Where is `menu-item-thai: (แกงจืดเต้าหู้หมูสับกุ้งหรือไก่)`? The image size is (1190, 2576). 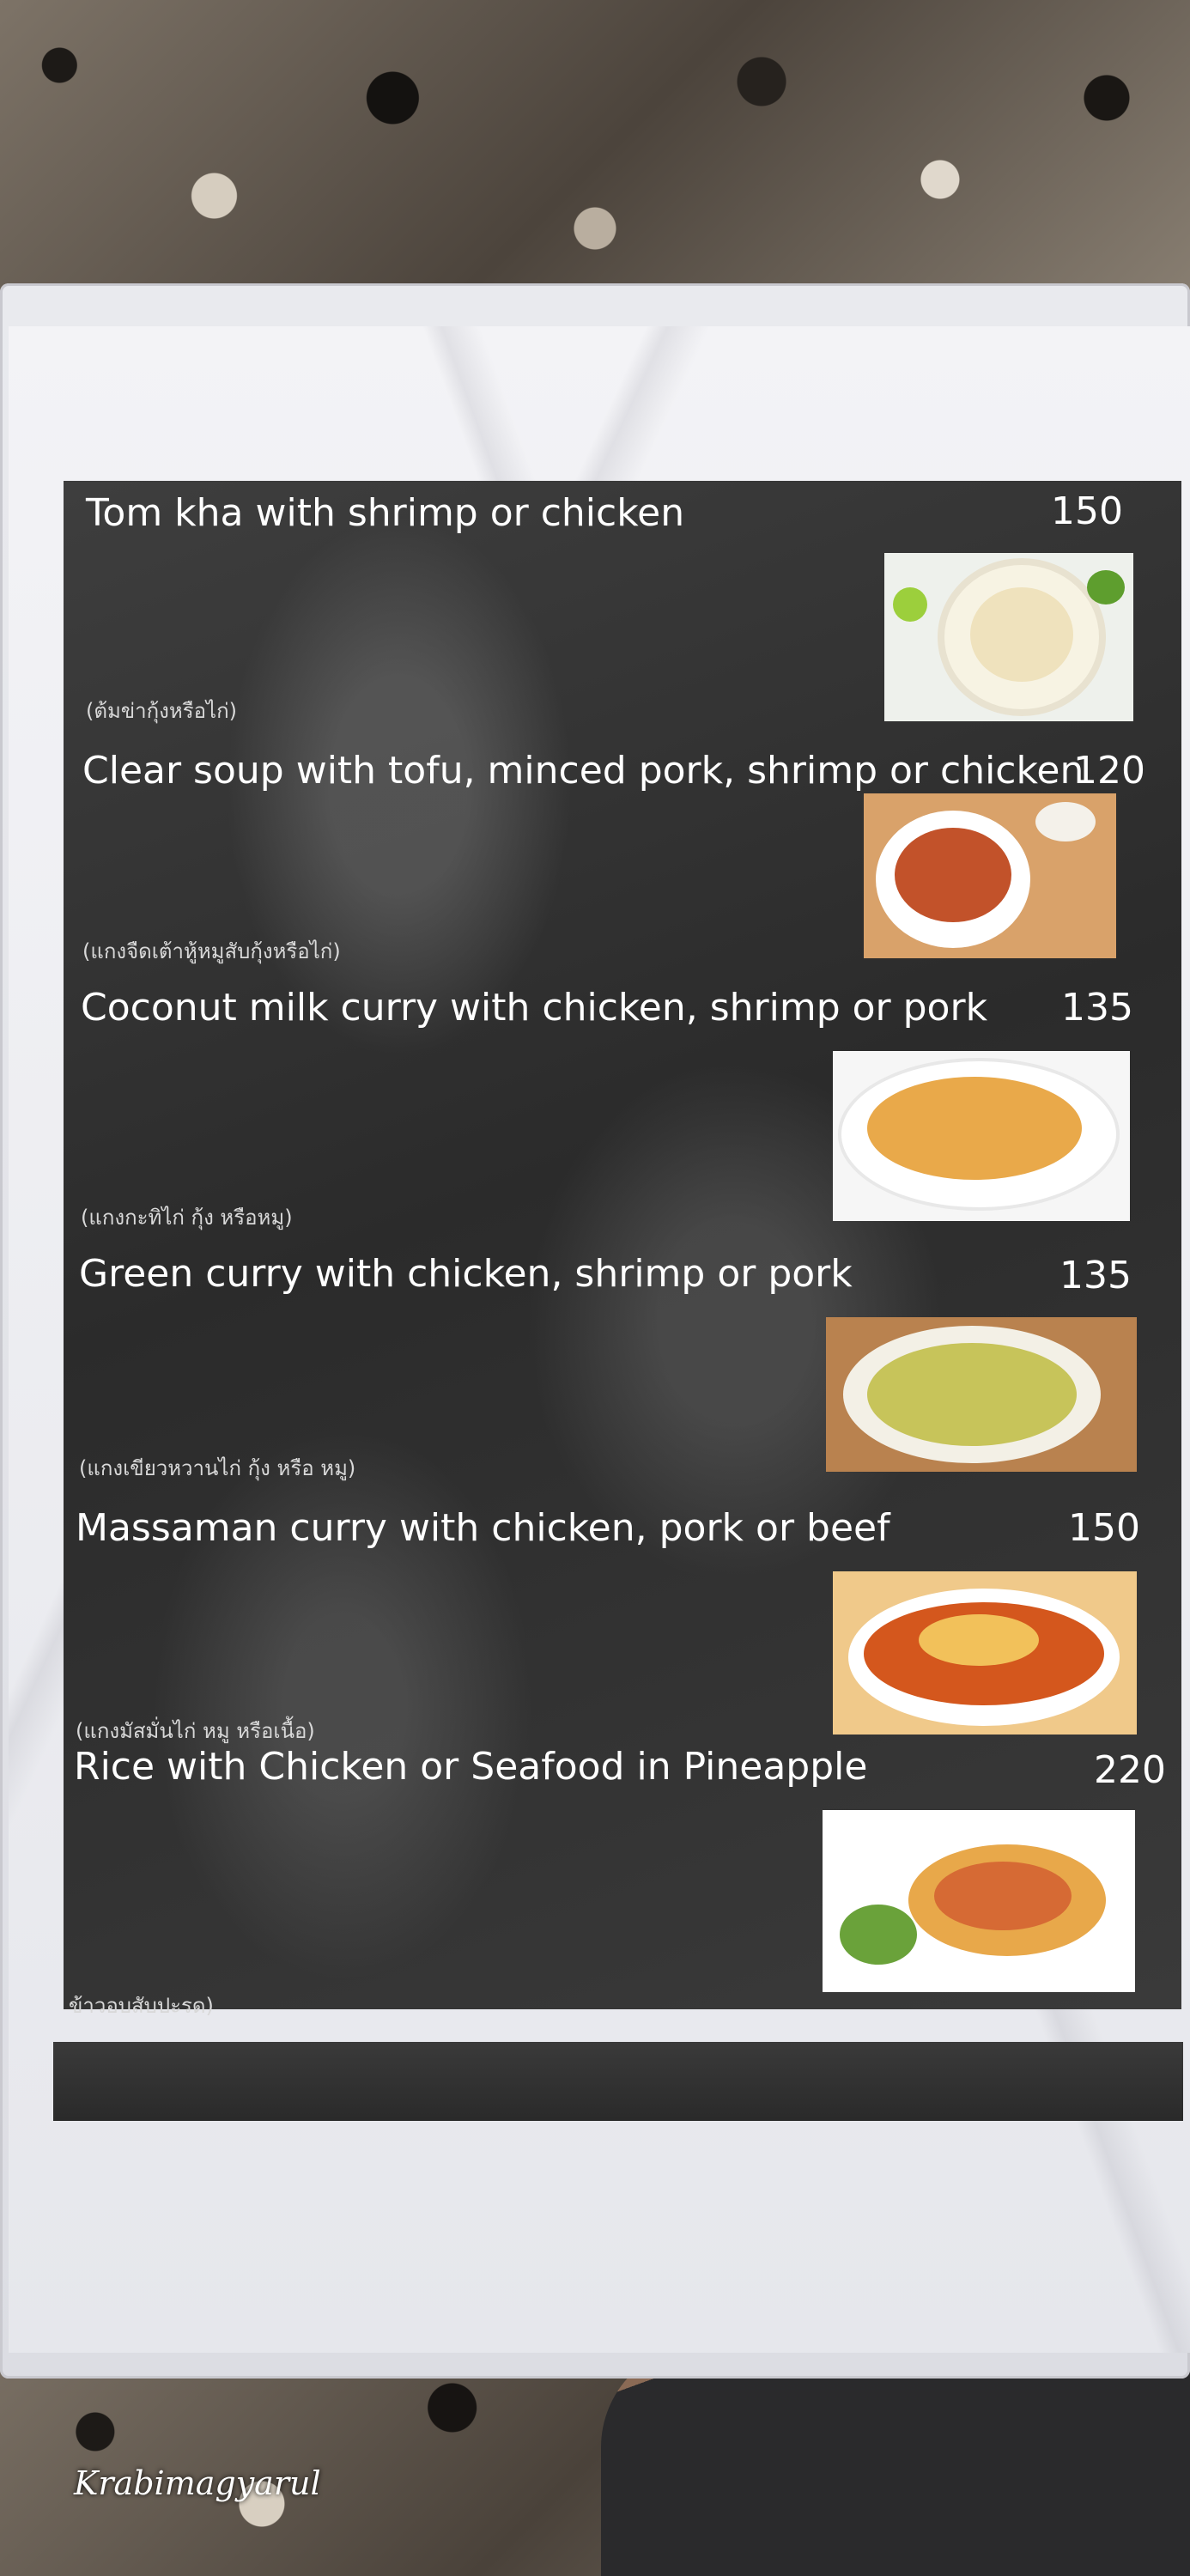 menu-item-thai: (แกงจืดเต้าหู้หมูสับกุ้งหรือไก่) is located at coordinates (211, 951).